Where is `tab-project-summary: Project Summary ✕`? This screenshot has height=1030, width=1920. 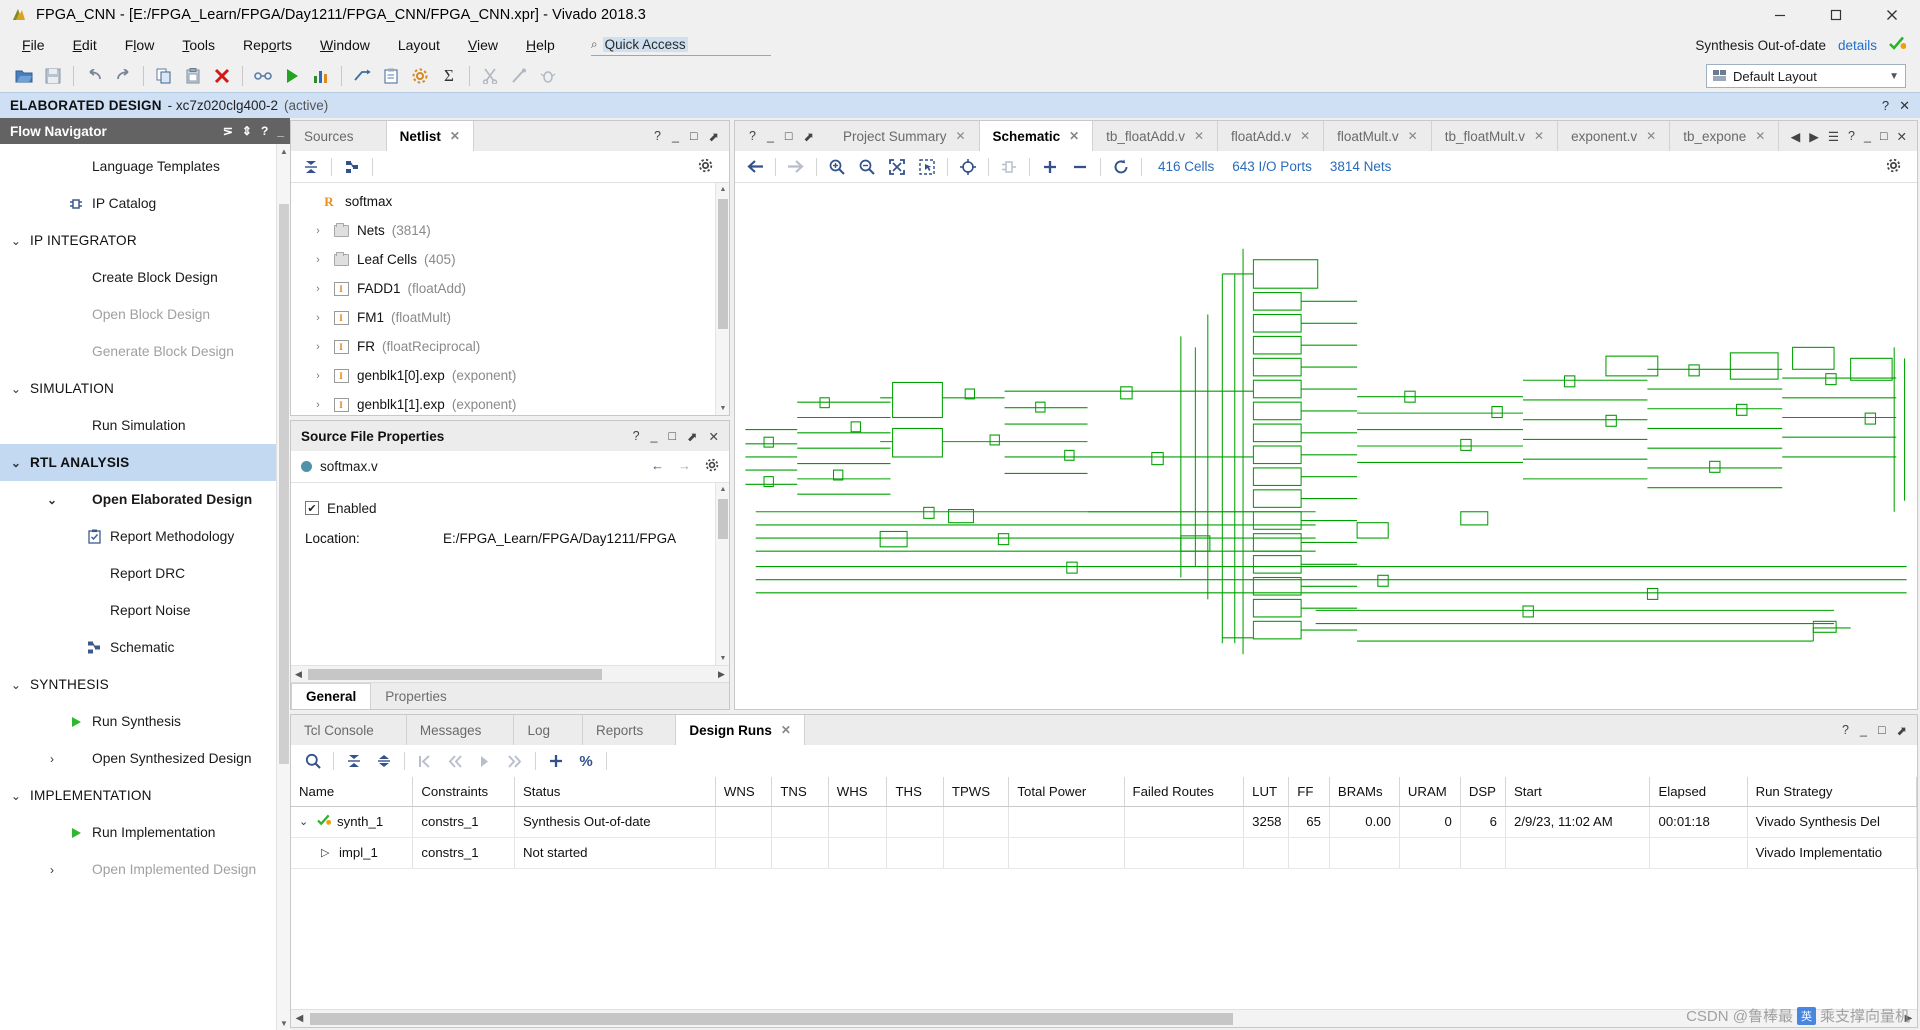 tab-project-summary: Project Summary ✕ is located at coordinates (904, 136).